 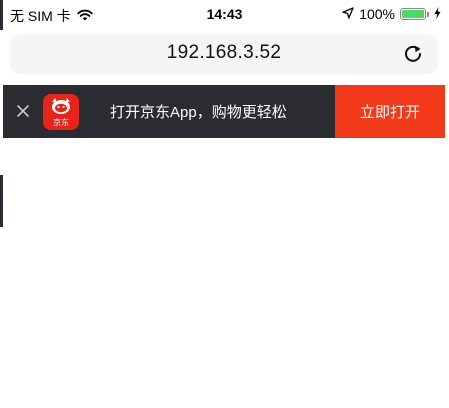 I want to click on battery-icon, so click(x=413, y=14).